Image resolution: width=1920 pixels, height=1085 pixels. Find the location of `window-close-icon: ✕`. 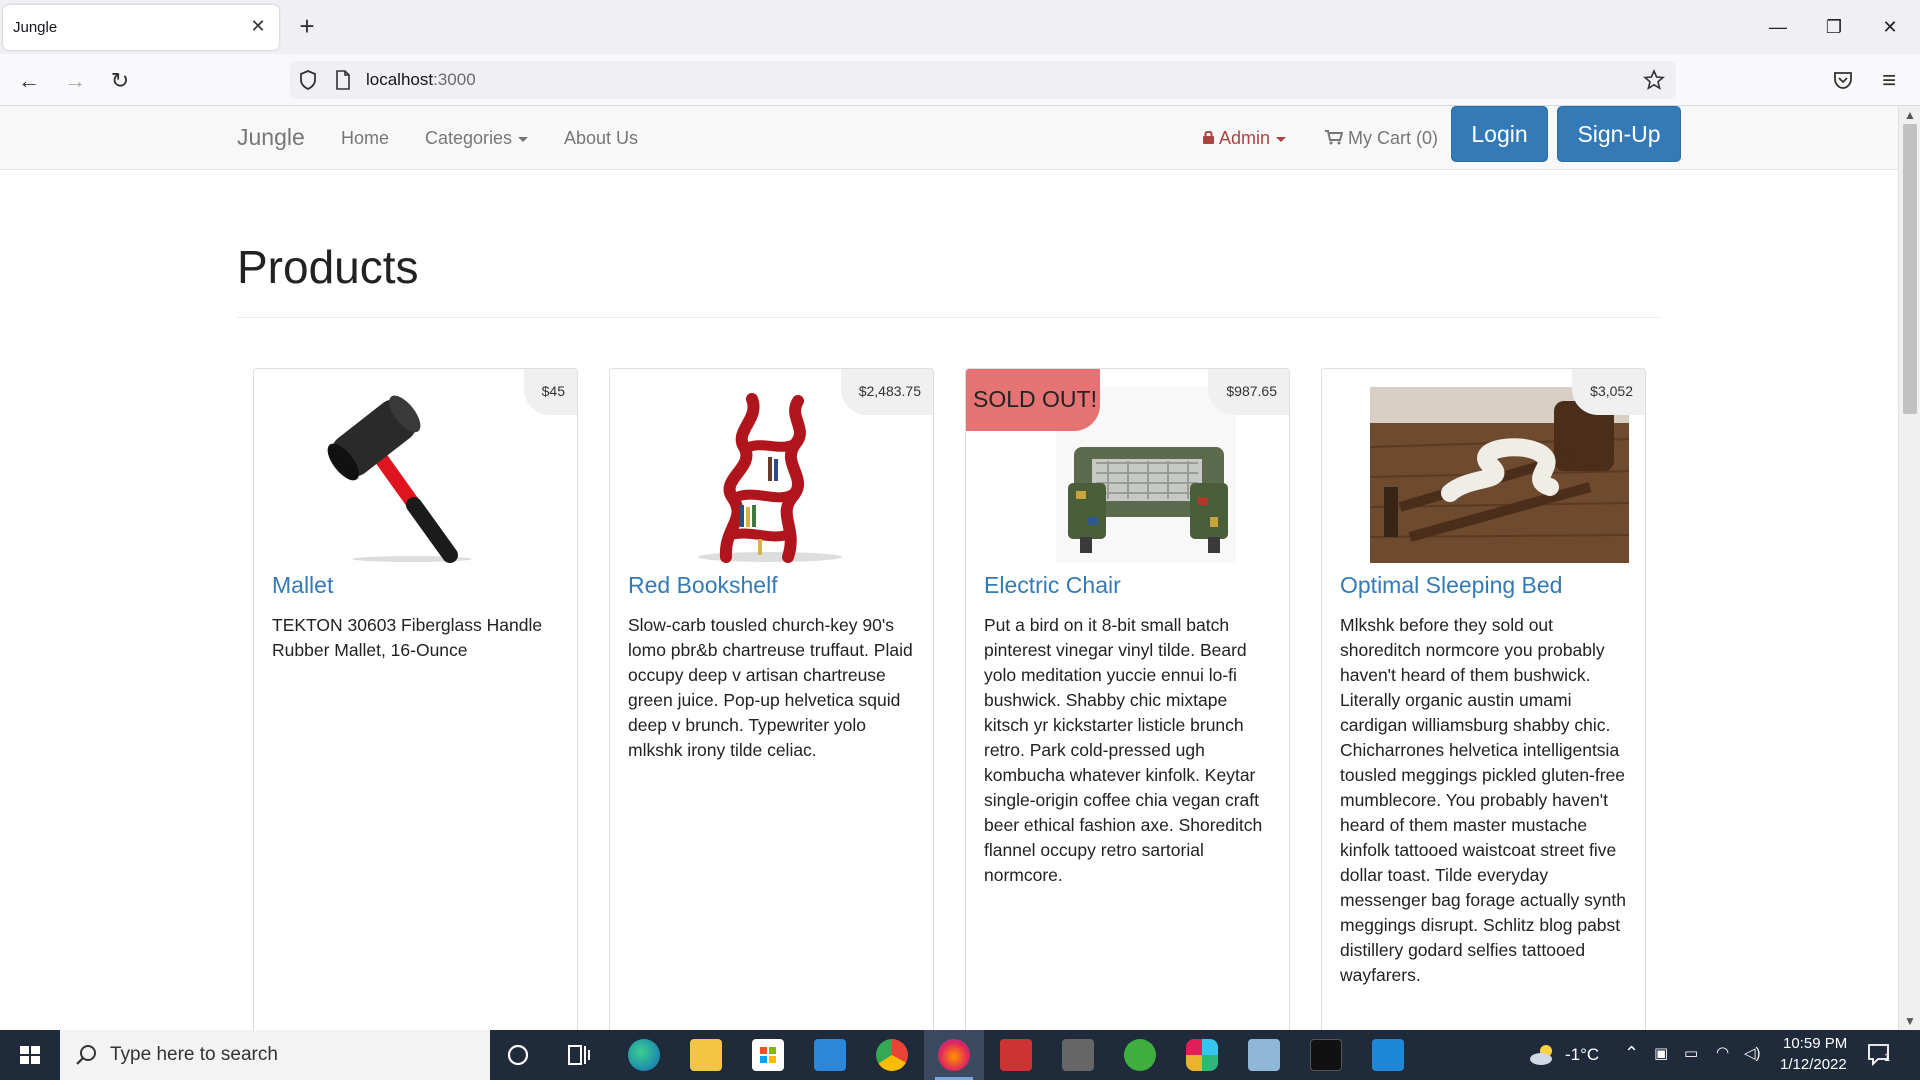

window-close-icon: ✕ is located at coordinates (1890, 27).